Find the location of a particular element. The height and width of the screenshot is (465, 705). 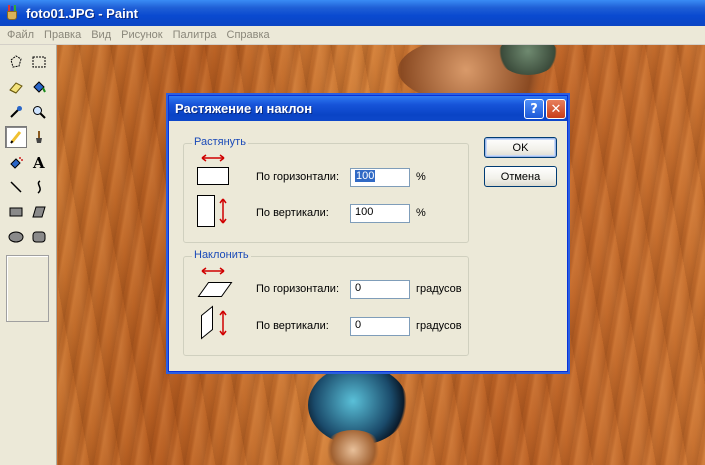

text-icon: A is located at coordinates (39, 162).